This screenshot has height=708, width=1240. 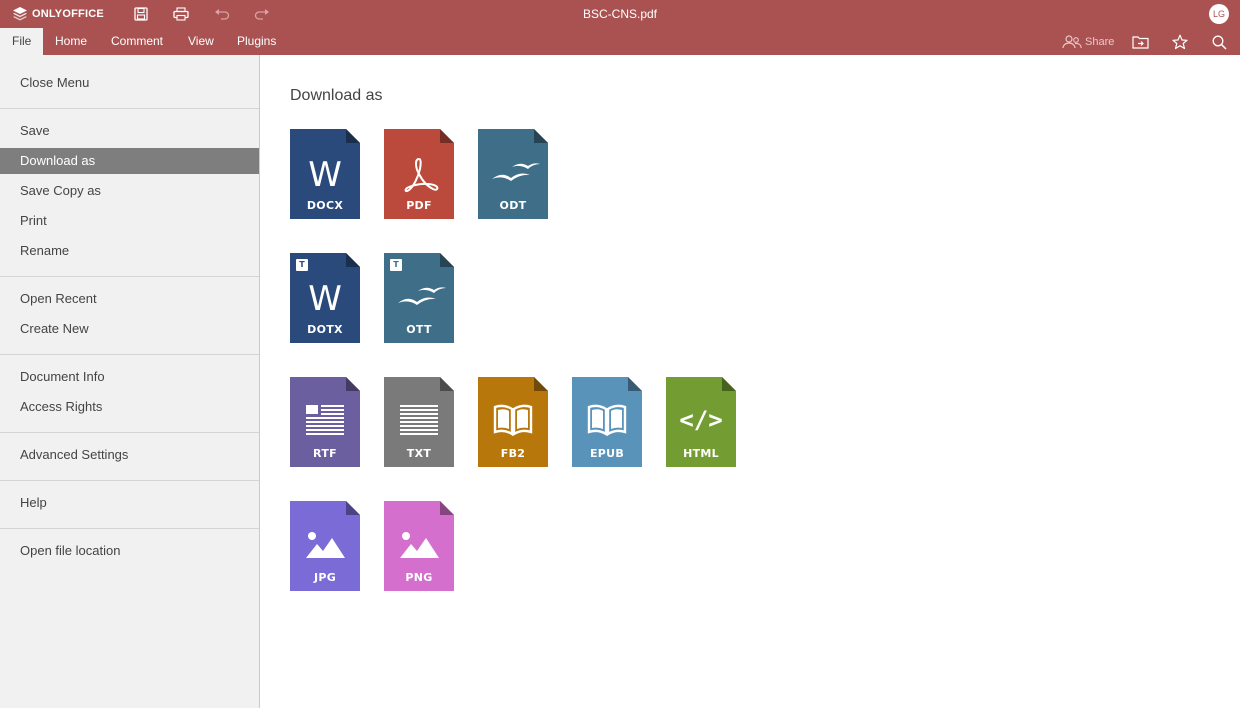 What do you see at coordinates (419, 422) in the screenshot?
I see `format-txt-button: TXT` at bounding box center [419, 422].